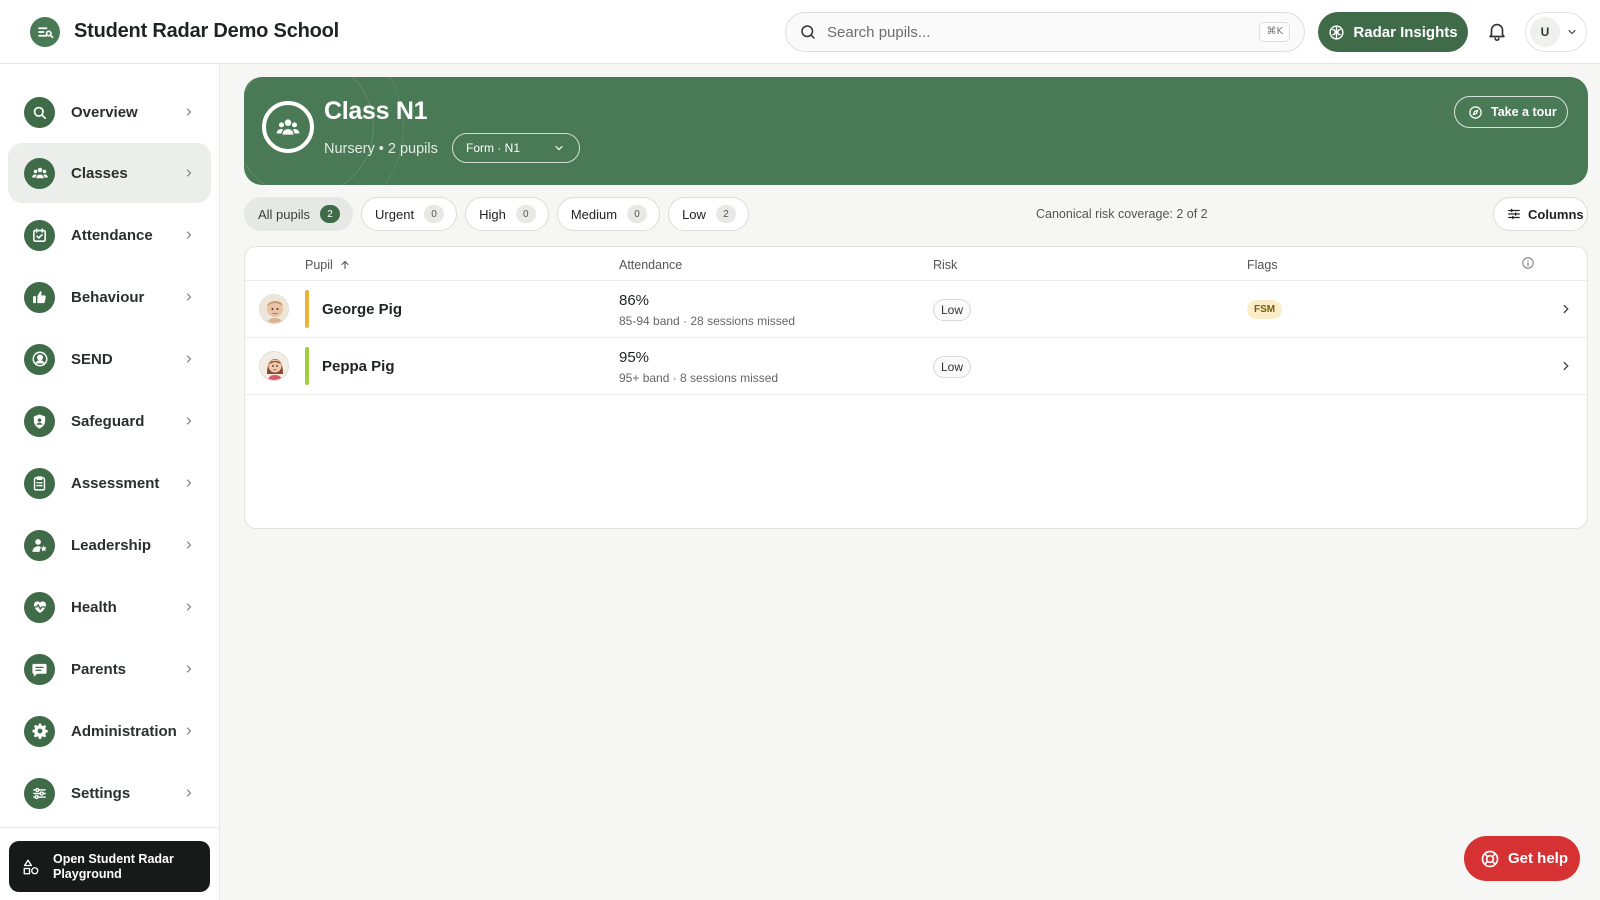  I want to click on sidebar-item-leadership: Leadership, so click(109, 545).